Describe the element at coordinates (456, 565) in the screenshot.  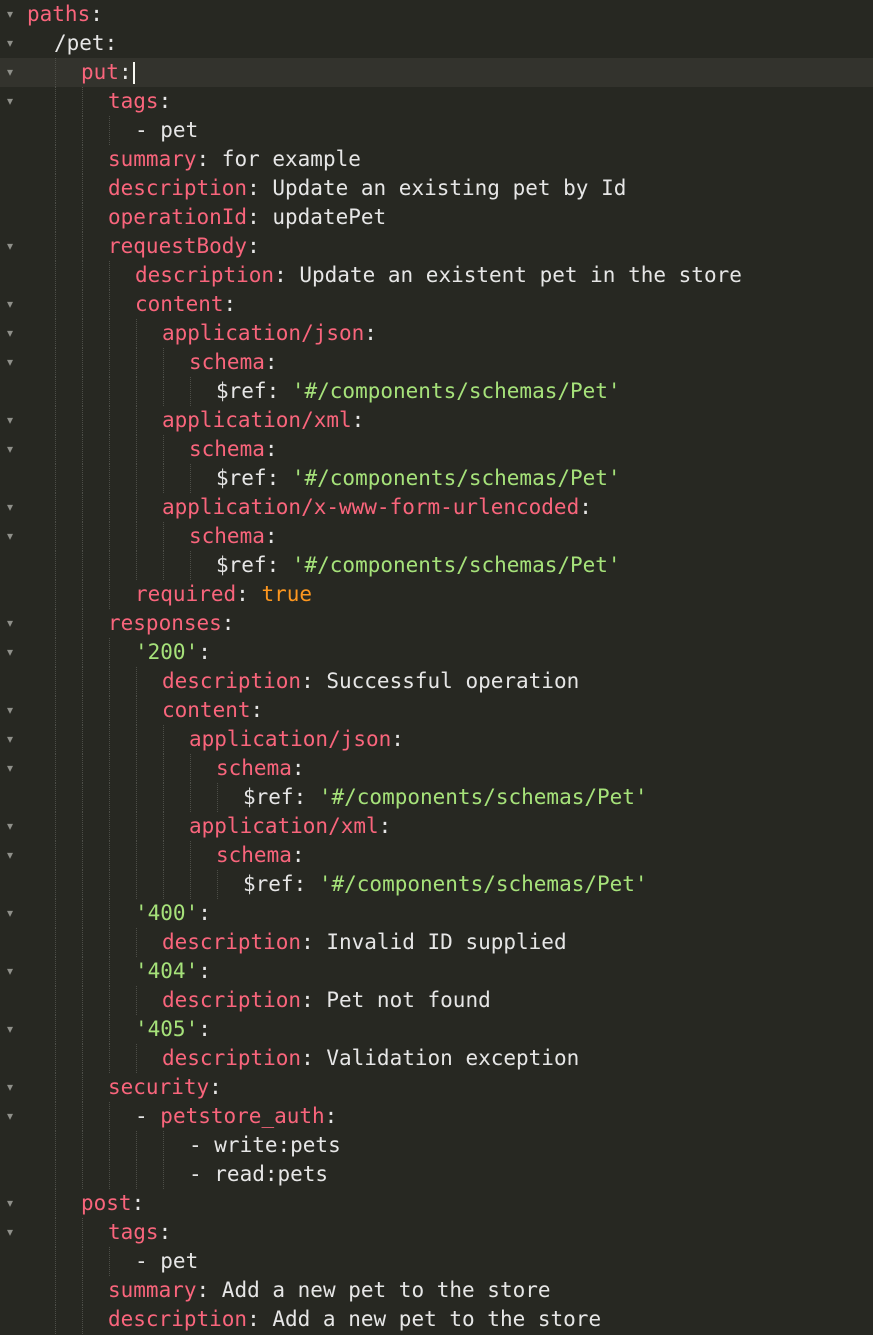
I see `yaml-string: '#/components/schemas/Pet'` at that location.